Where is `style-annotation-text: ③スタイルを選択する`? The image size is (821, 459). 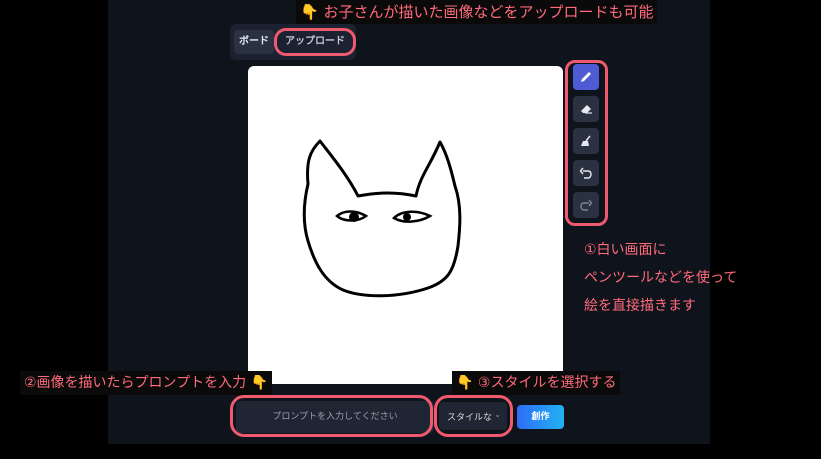 style-annotation-text: ③スタイルを選択する is located at coordinates (547, 383).